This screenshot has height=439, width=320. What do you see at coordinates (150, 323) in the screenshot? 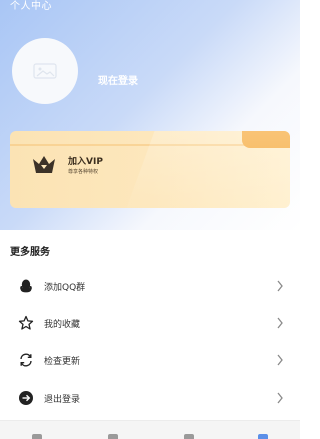
I see `menu-item-my-favorites: 我的收藏` at bounding box center [150, 323].